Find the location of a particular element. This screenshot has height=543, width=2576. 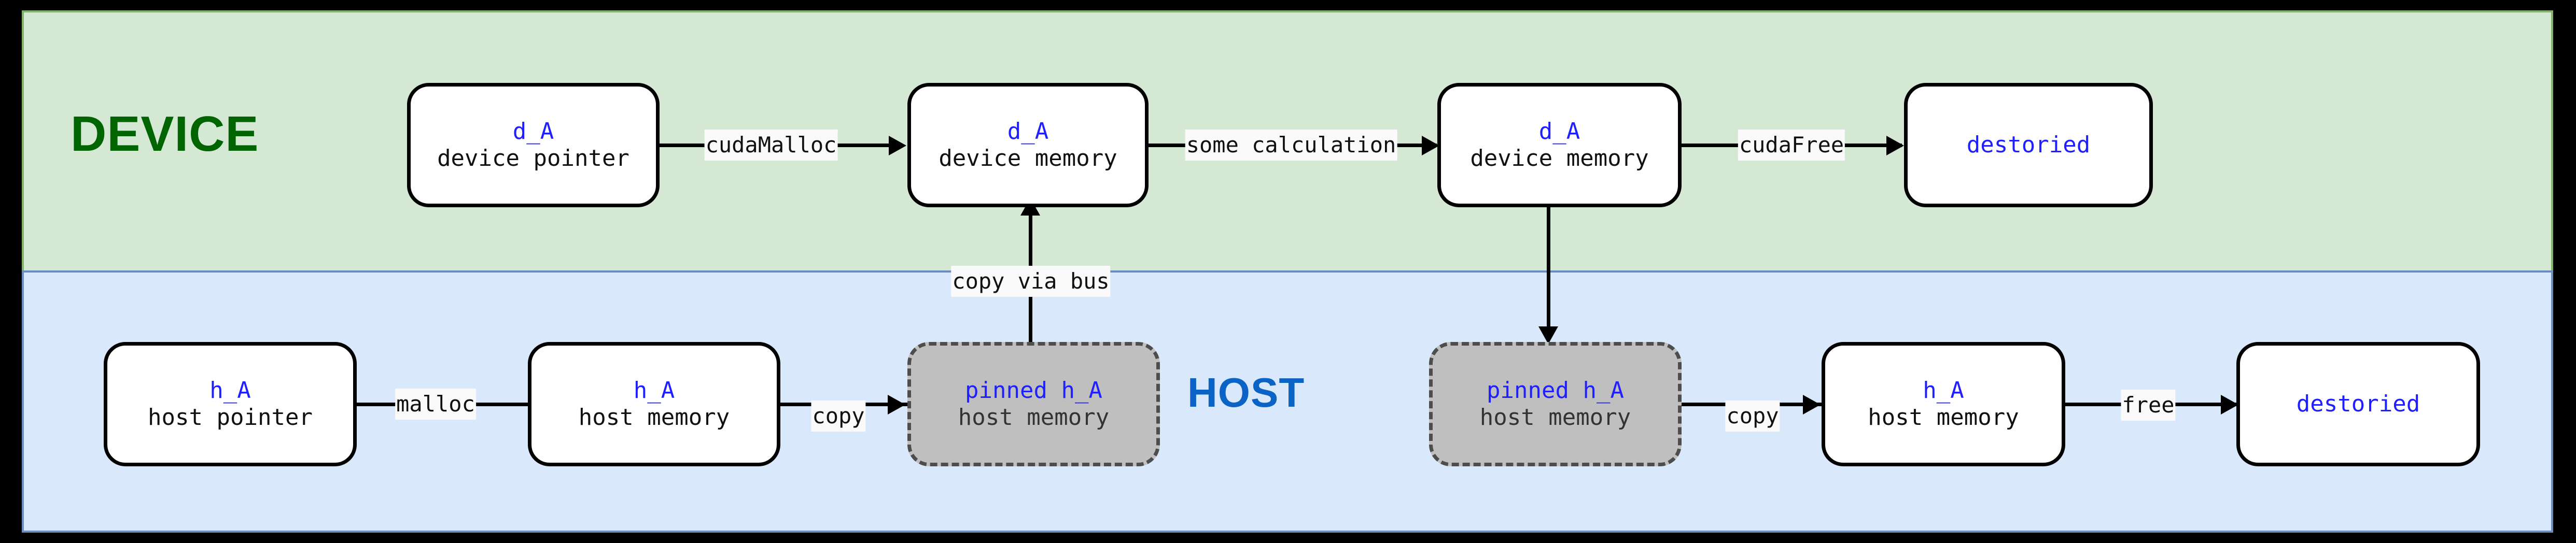

edge-device-to-pinned-arrowhead is located at coordinates (1548, 335).